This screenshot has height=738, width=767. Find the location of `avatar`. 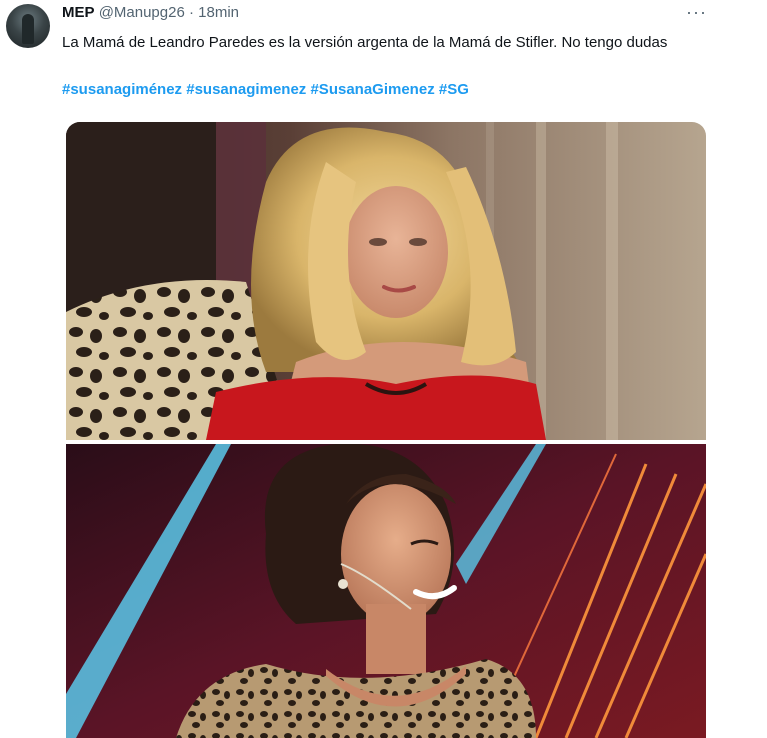

avatar is located at coordinates (28, 26).